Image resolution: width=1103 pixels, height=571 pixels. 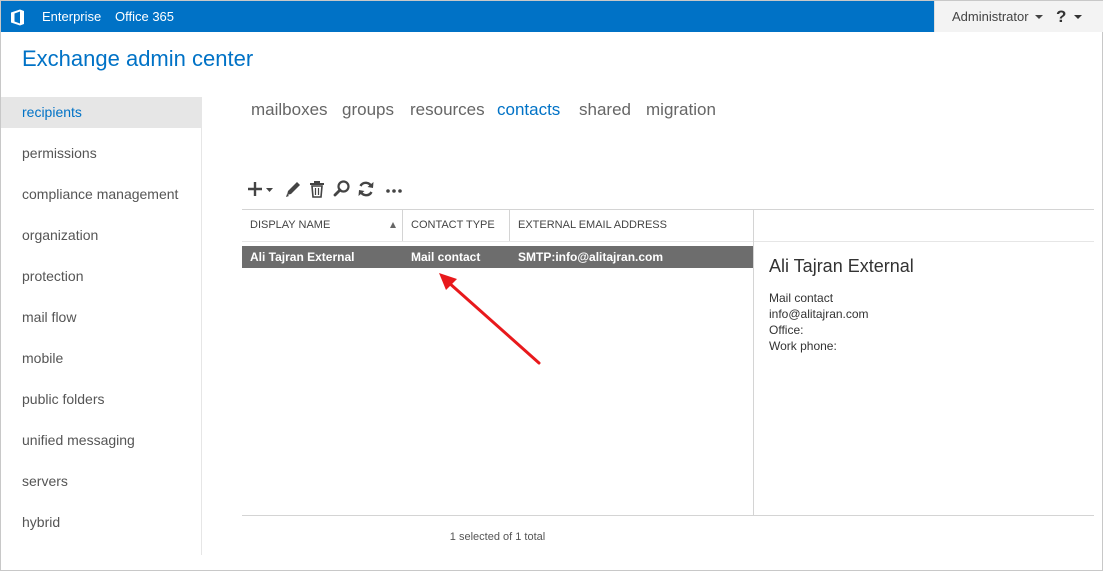 What do you see at coordinates (753, 362) in the screenshot?
I see `details-pane-divider` at bounding box center [753, 362].